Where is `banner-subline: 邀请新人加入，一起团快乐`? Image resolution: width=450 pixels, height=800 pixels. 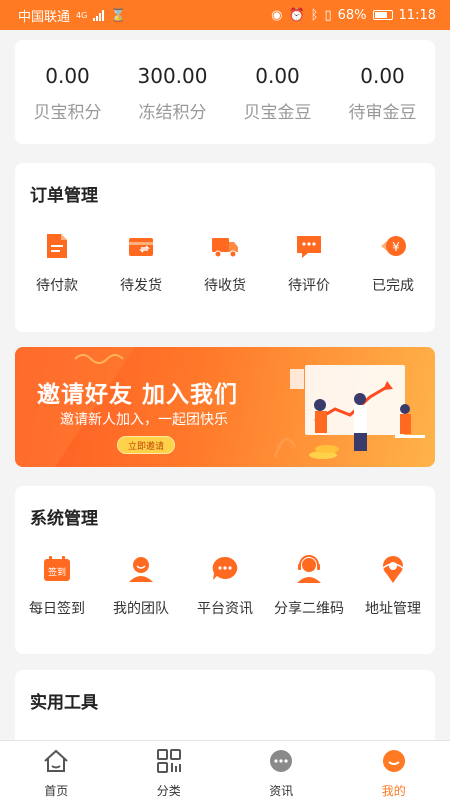 banner-subline: 邀请新人加入，一起团快乐 is located at coordinates (144, 420).